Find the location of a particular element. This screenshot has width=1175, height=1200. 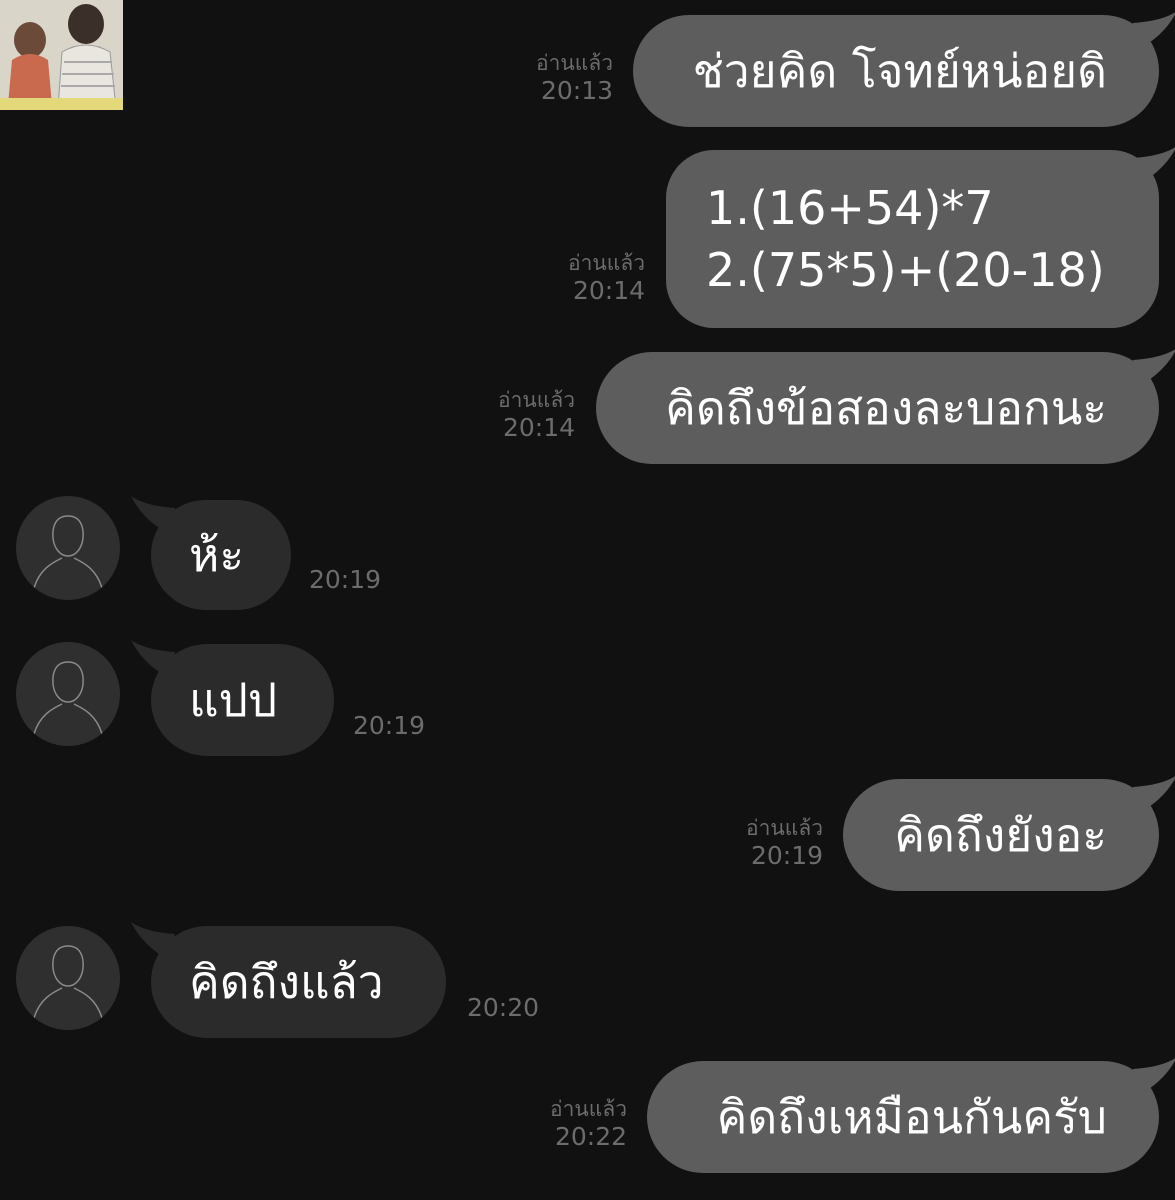

message-meta: อ่านแล้ว 20:22 is located at coordinates (588, 1124).